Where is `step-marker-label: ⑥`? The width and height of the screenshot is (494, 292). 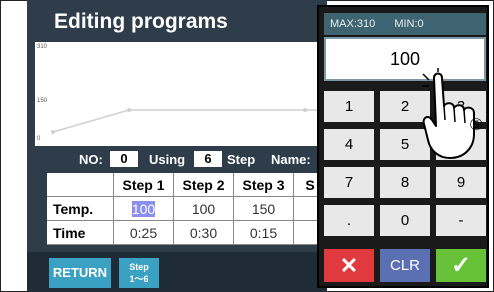
step-marker-label: ⑥ is located at coordinates (476, 124).